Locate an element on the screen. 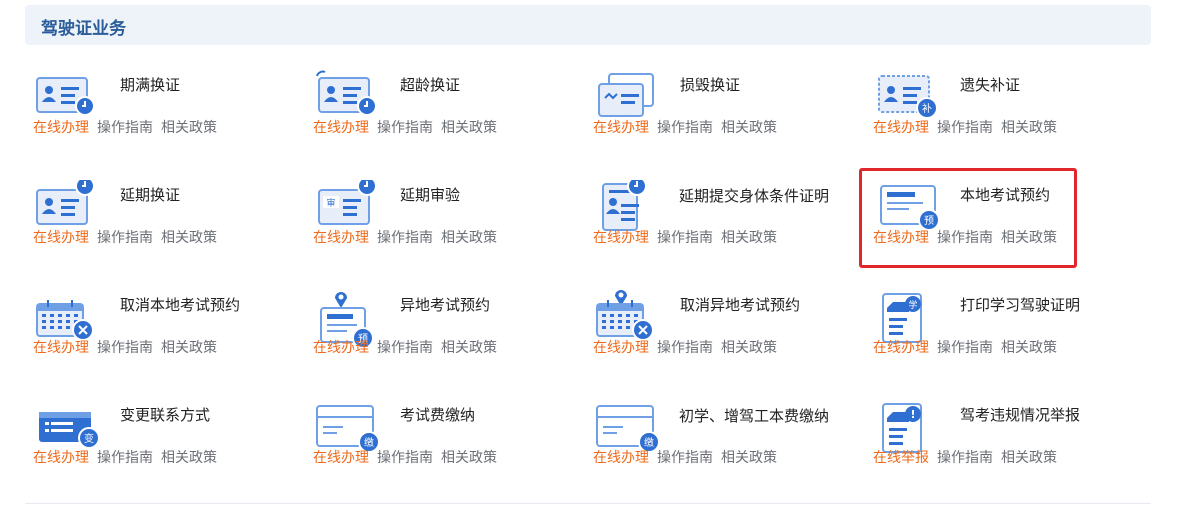 This screenshot has width=1200, height=506. service-item: 缴 考试费缴纳 在线办理 操作指南 相关政策 is located at coordinates (432, 447).